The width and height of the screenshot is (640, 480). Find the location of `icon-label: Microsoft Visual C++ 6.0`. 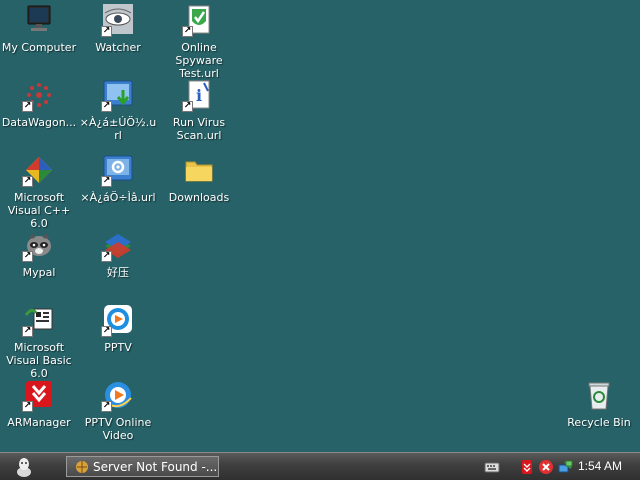

icon-label: Microsoft Visual C++ 6.0 is located at coordinates (39, 210).